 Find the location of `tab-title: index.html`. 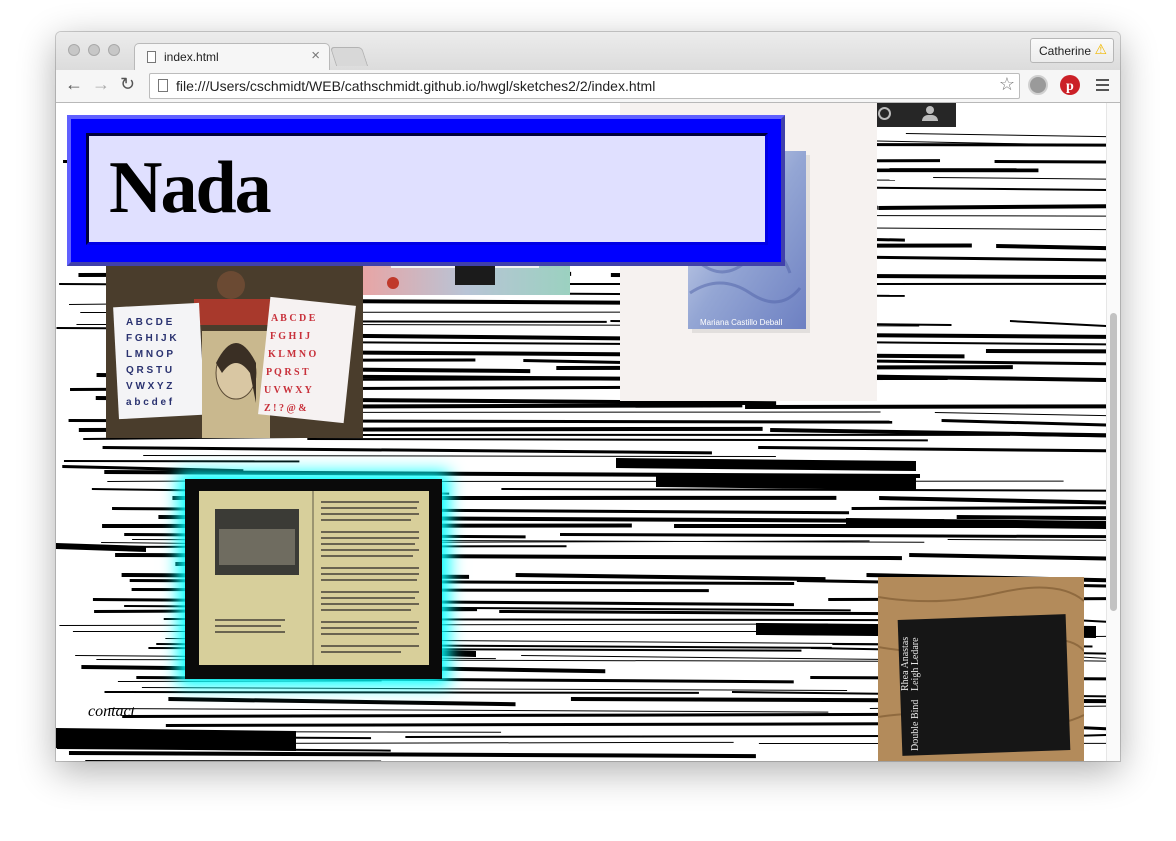

tab-title: index.html is located at coordinates (191, 57).